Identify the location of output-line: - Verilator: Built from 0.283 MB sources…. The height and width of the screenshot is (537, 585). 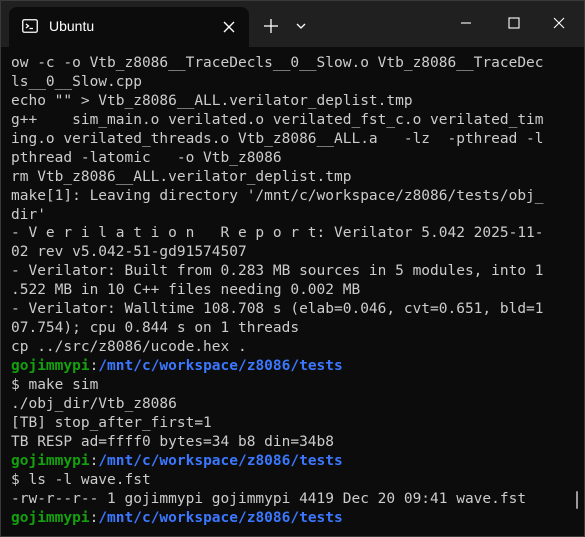
(277, 271).